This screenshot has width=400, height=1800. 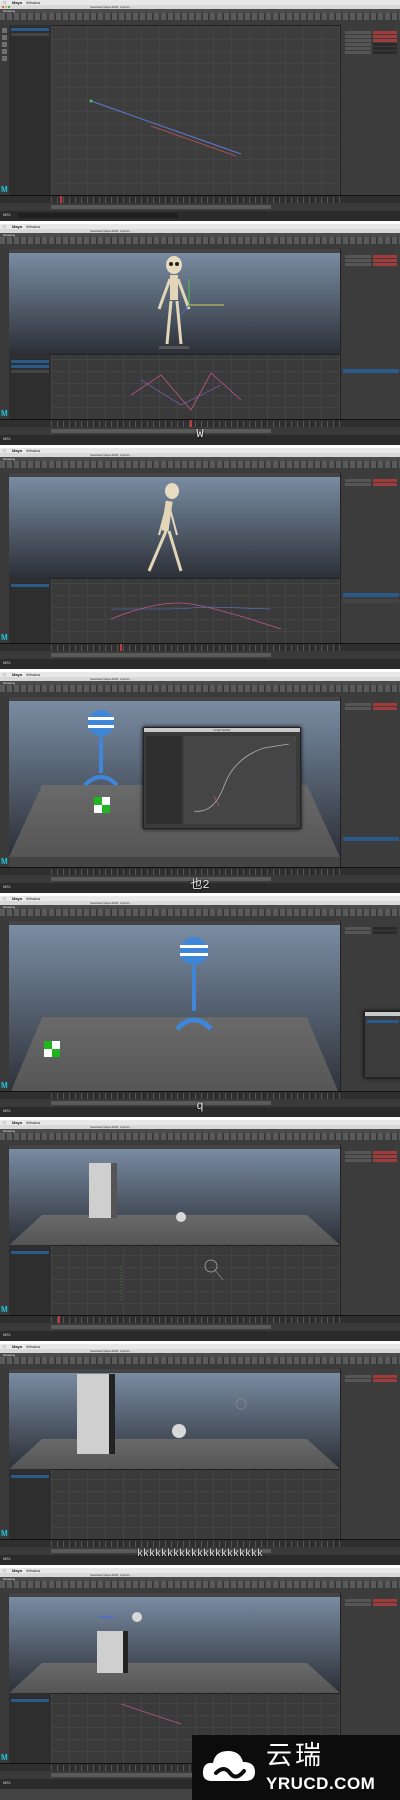 What do you see at coordinates (98, 215) in the screenshot?
I see `command-input` at bounding box center [98, 215].